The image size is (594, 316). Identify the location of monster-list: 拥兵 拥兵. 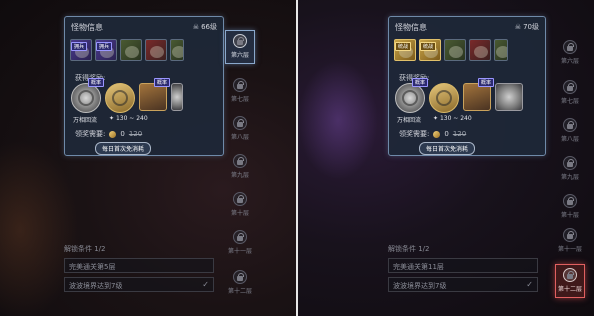
(127, 50).